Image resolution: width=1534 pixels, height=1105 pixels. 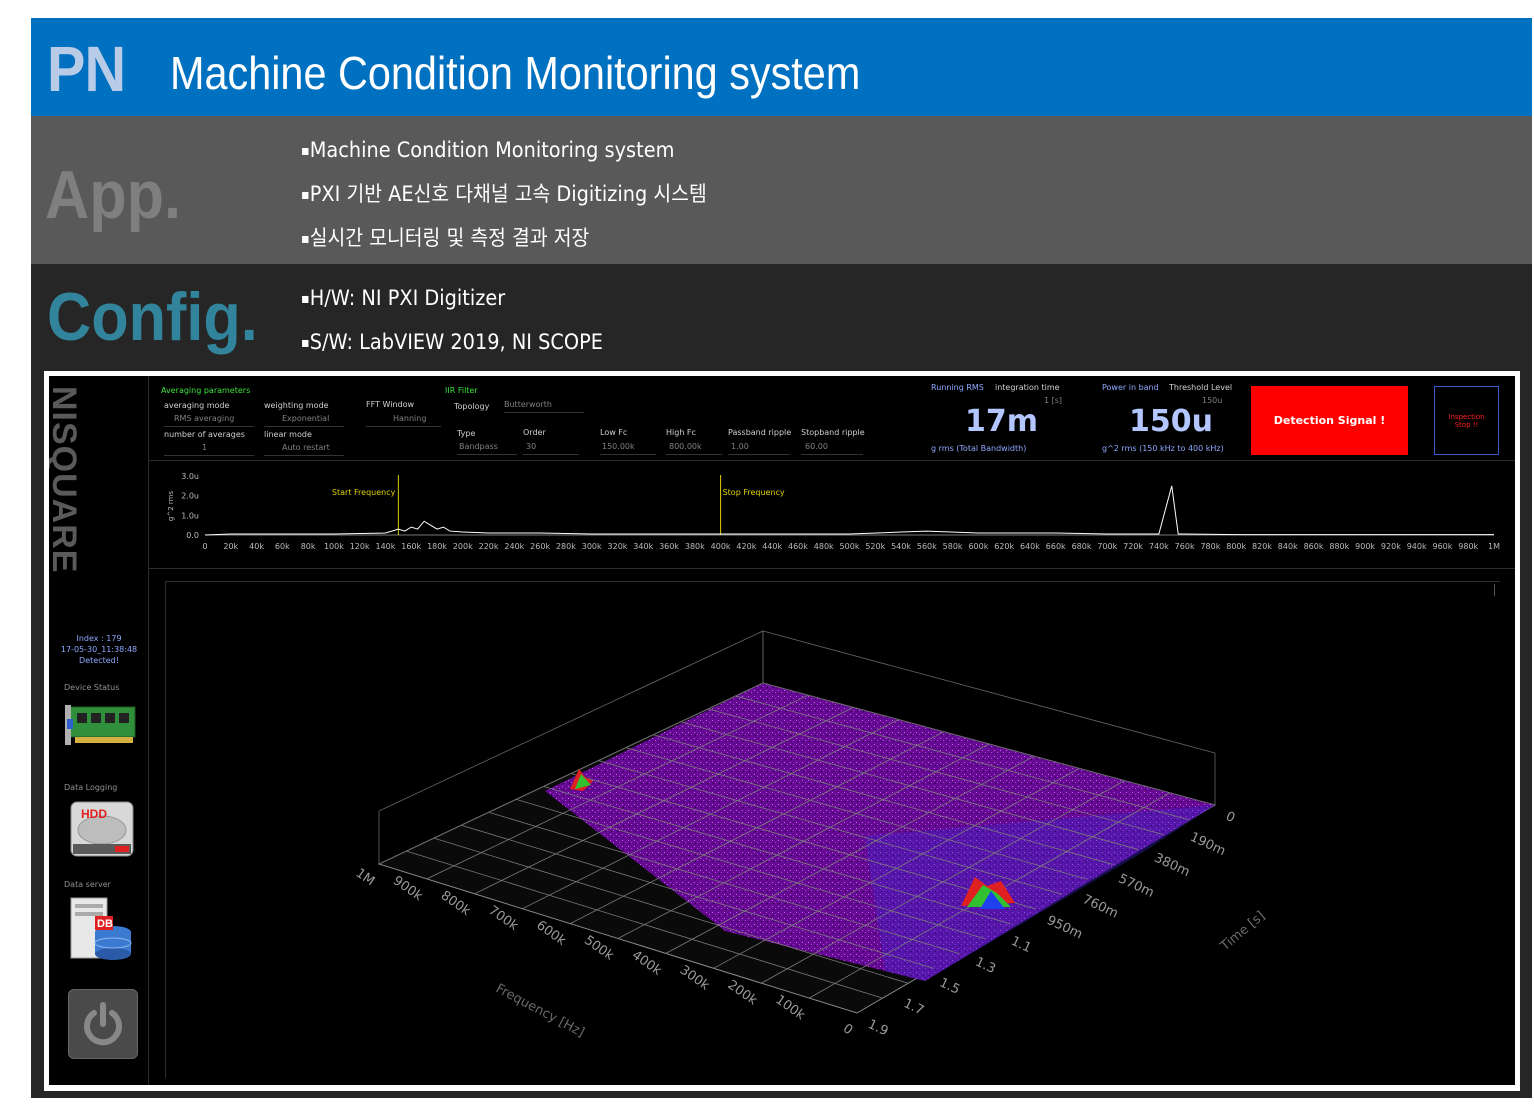 What do you see at coordinates (1208, 844) in the screenshot?
I see `time-tick-label: 190m` at bounding box center [1208, 844].